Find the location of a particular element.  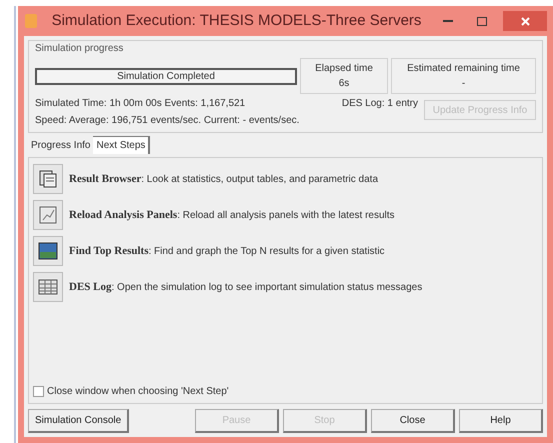

group-title: Simulation progress is located at coordinates (79, 49).